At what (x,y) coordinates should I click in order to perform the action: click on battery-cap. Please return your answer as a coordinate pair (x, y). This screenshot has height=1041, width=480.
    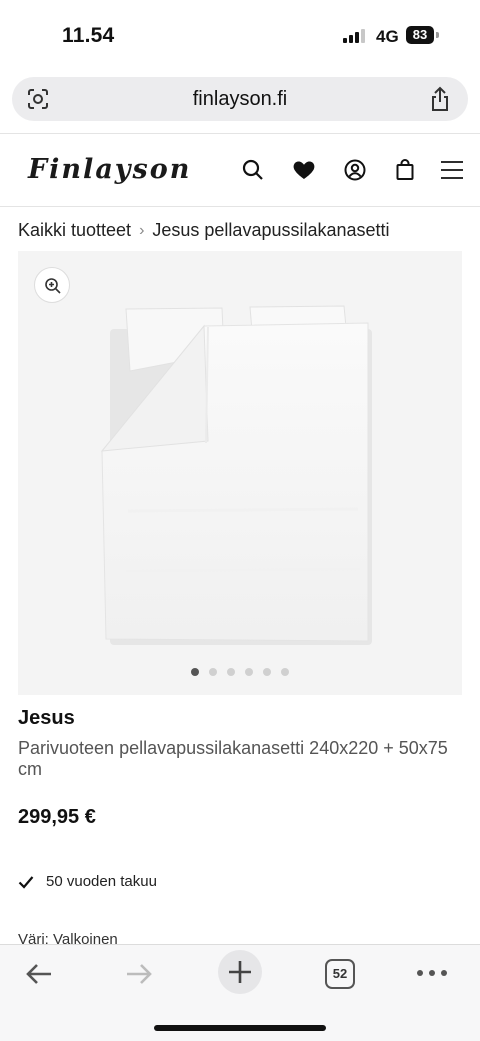
    Looking at the image, I should click on (437, 35).